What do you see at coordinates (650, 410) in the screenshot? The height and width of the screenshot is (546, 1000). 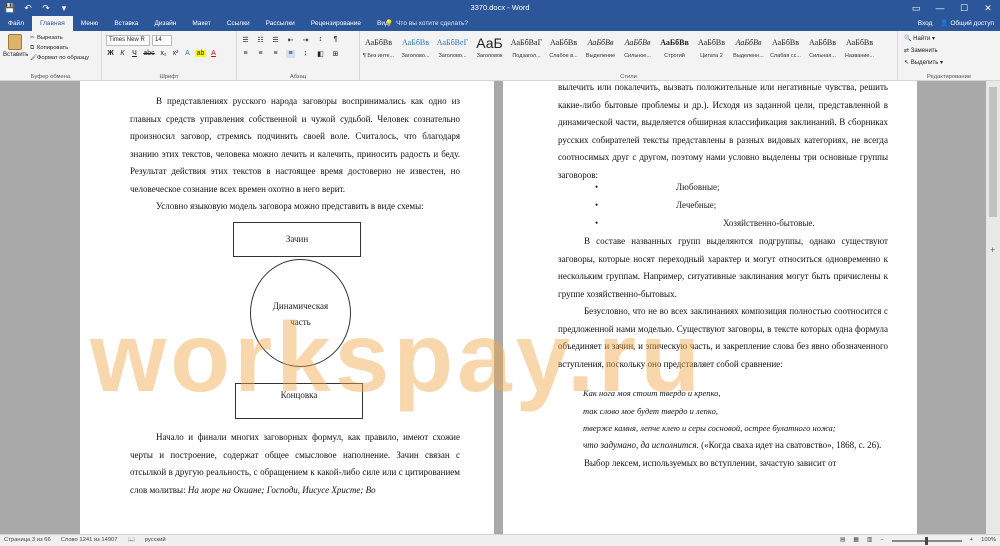 I see `poem-line-2: так слово мое будет твердо и лепко,` at bounding box center [650, 410].